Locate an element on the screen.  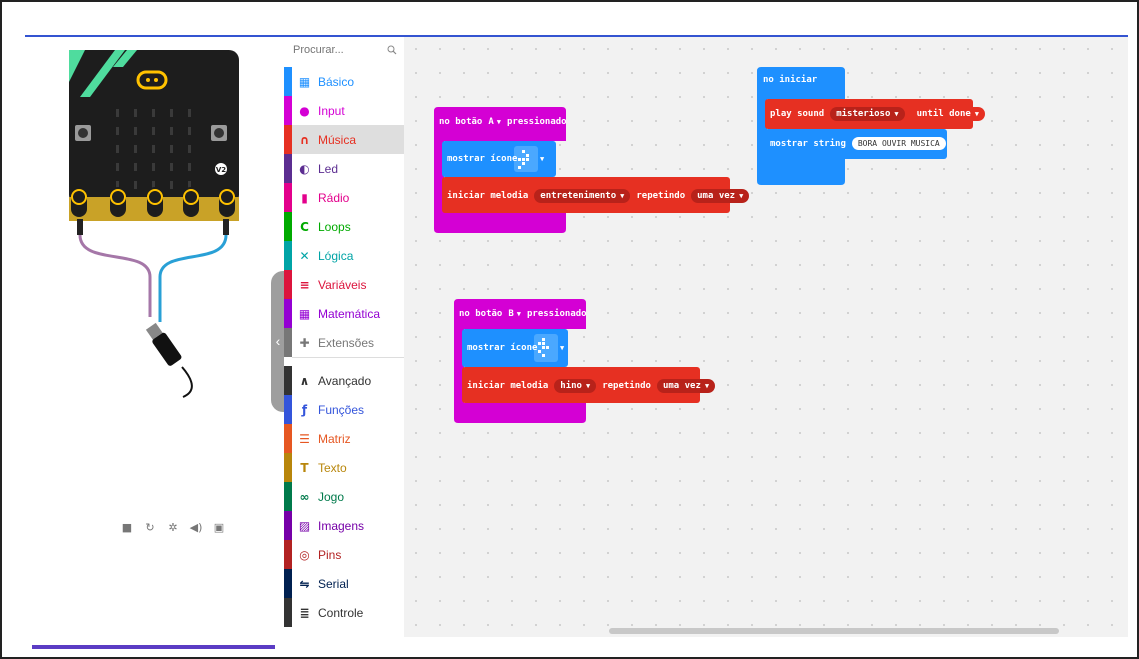
svg-text: 0 is located at coordinates (79, 212).